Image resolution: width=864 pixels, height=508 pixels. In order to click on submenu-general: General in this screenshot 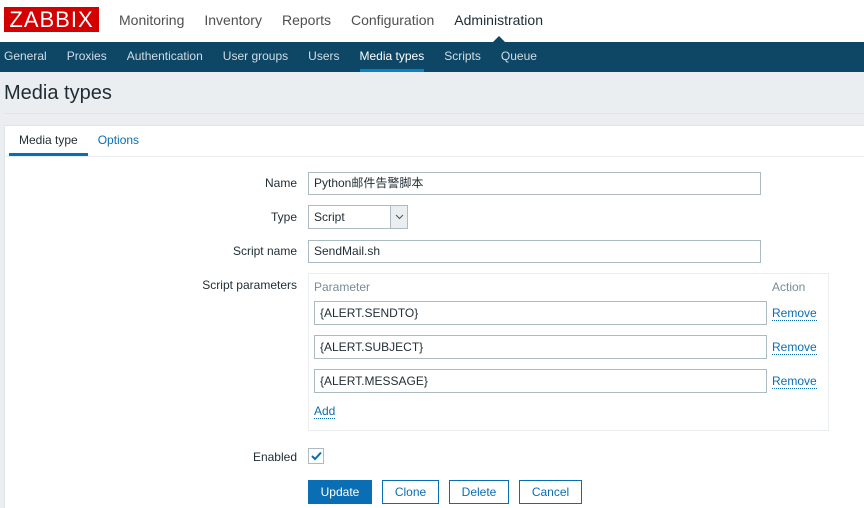, I will do `click(25, 57)`.